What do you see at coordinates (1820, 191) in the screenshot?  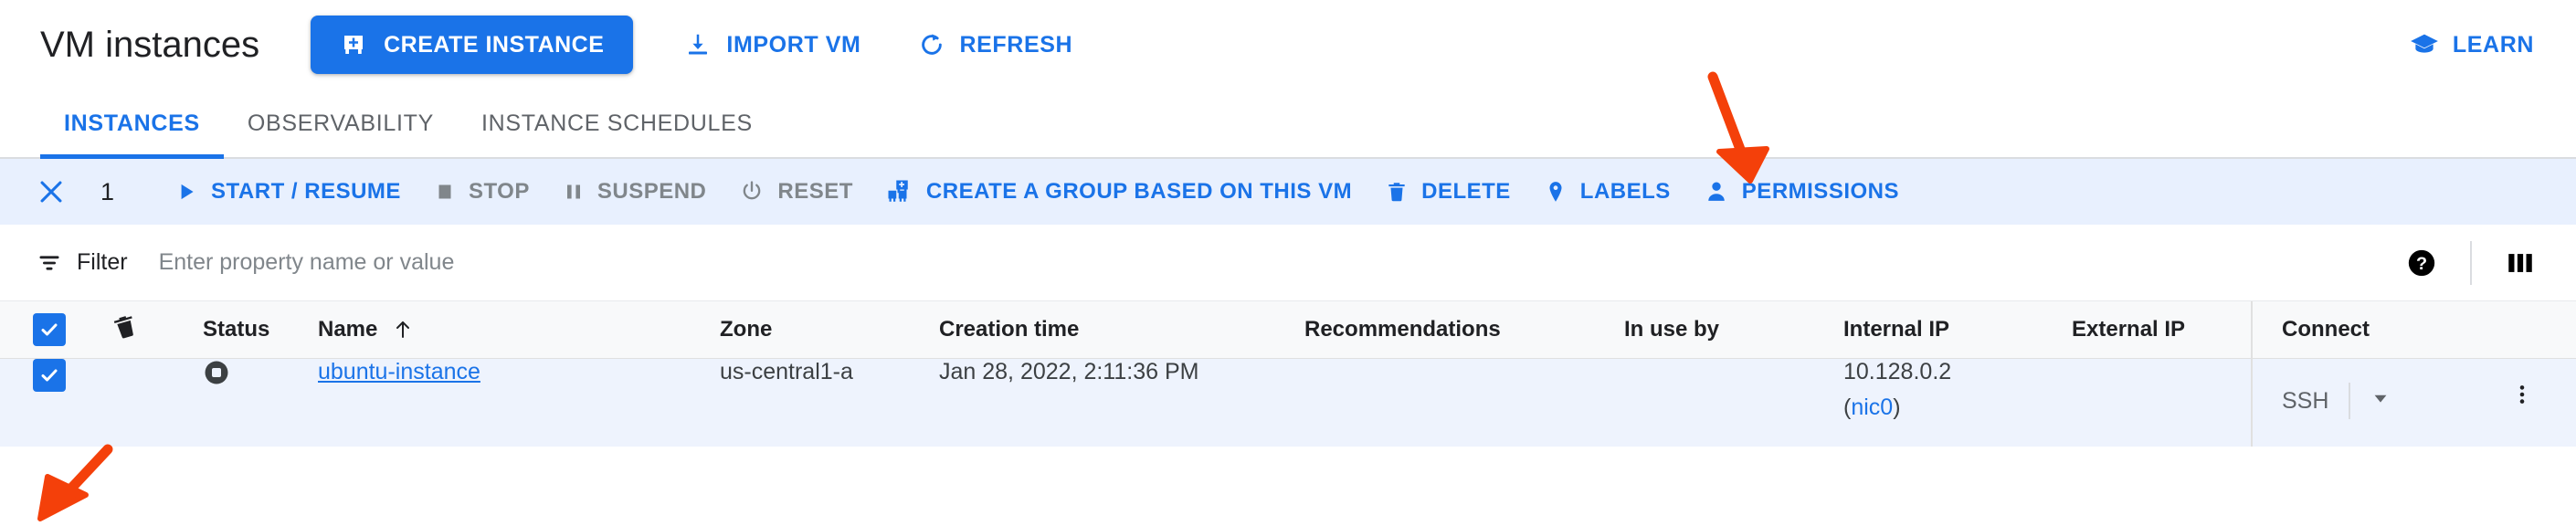 I see `permissions-label: PERMISSIONS` at bounding box center [1820, 191].